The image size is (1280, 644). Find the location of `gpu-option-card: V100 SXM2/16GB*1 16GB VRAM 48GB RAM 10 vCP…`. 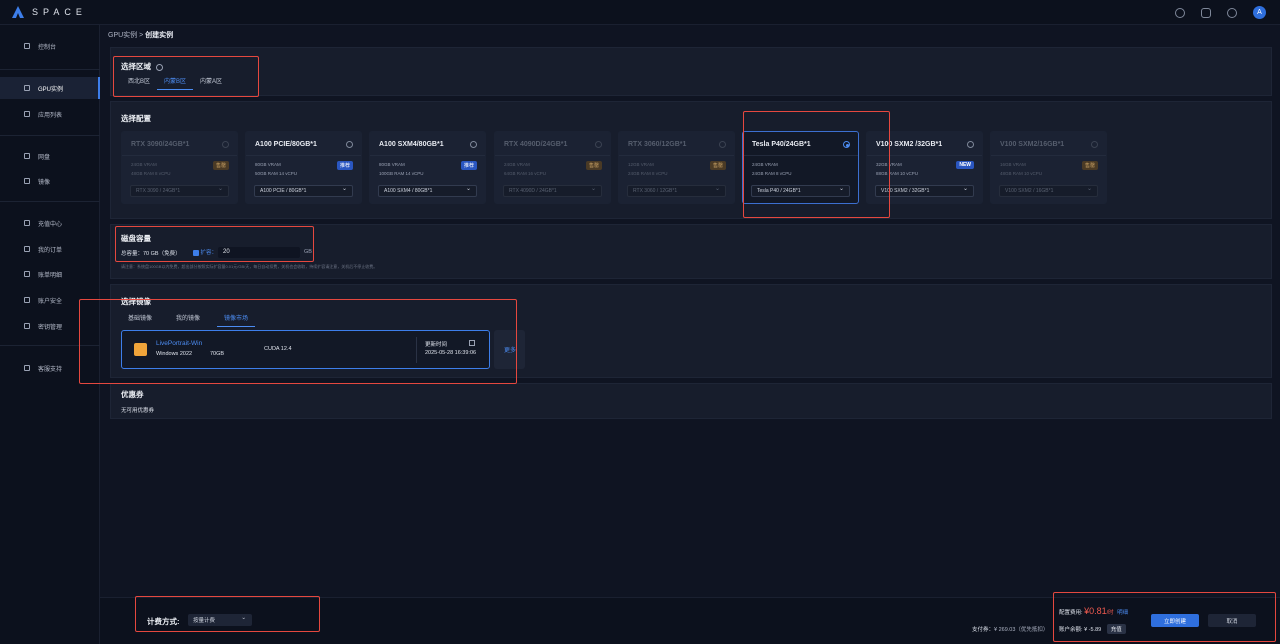

gpu-option-card: V100 SXM2/16GB*1 16GB VRAM 48GB RAM 10 vCP… is located at coordinates (1048, 167).